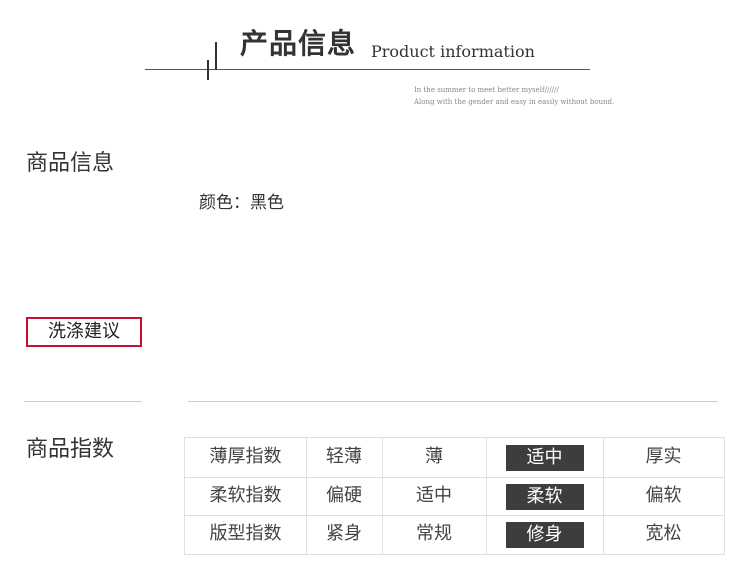  I want to click on header-title-en: Product information, so click(453, 51).